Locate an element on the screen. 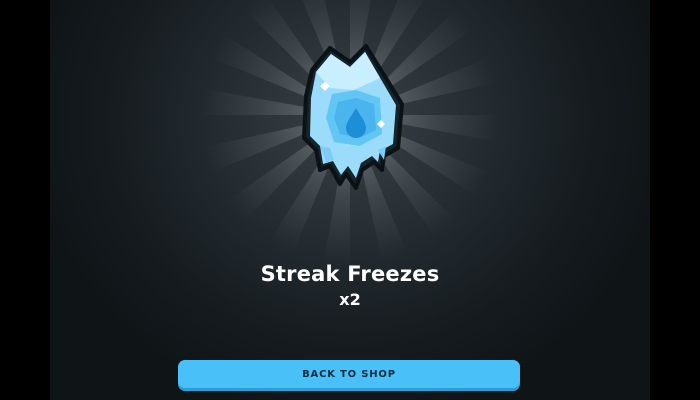 This screenshot has width=700, height=400. reward-quantity: x2 is located at coordinates (350, 299).